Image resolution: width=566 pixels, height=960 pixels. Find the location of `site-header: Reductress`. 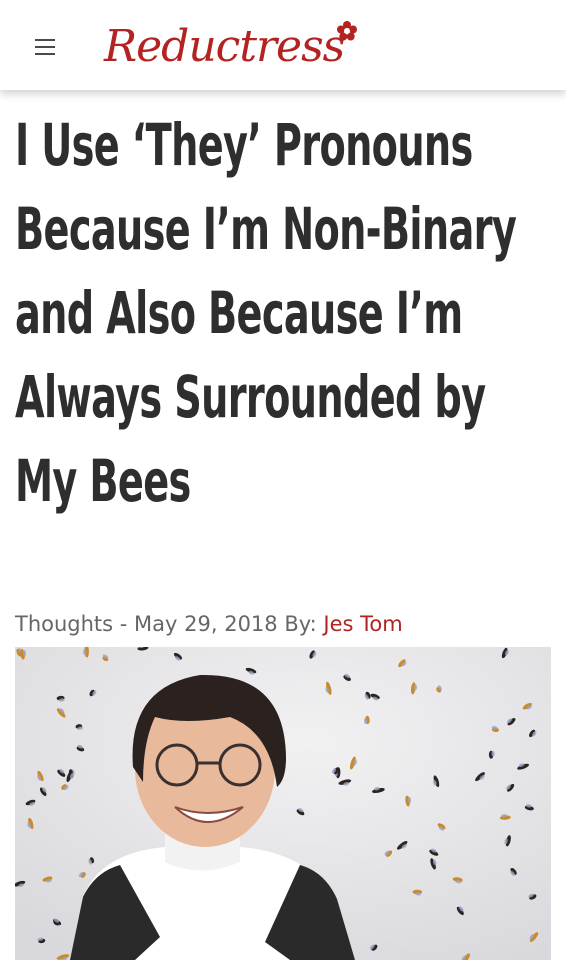

site-header: Reductress is located at coordinates (283, 45).